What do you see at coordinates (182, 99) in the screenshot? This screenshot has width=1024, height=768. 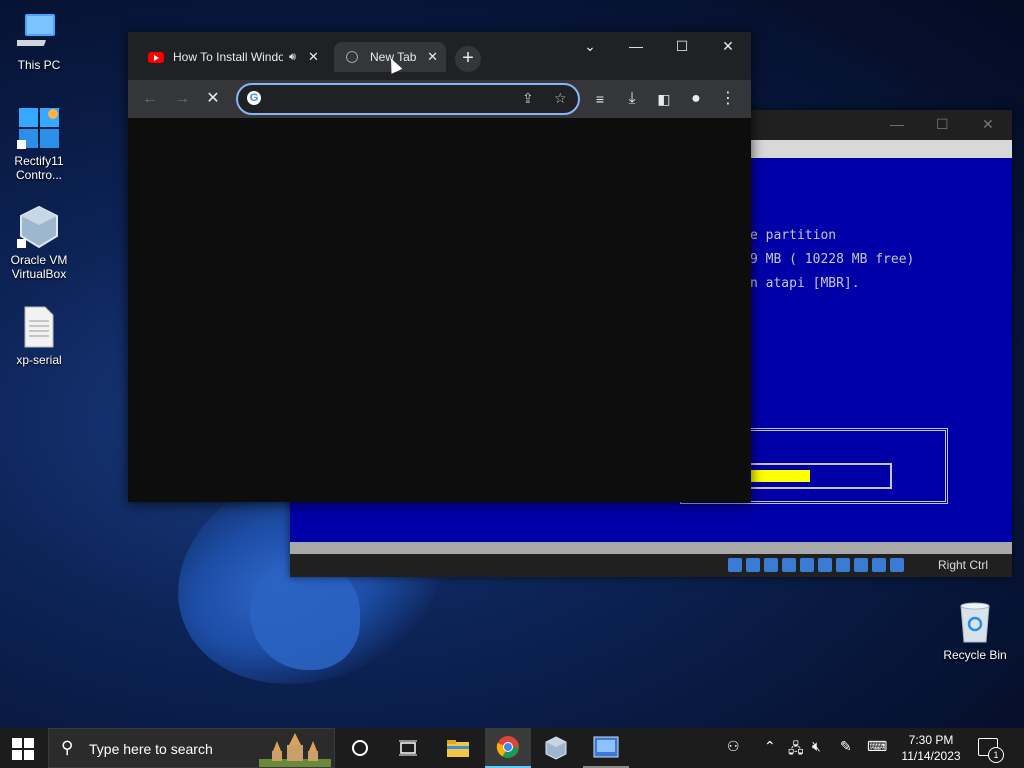 I see `forward-arrow-icon: →` at bounding box center [182, 99].